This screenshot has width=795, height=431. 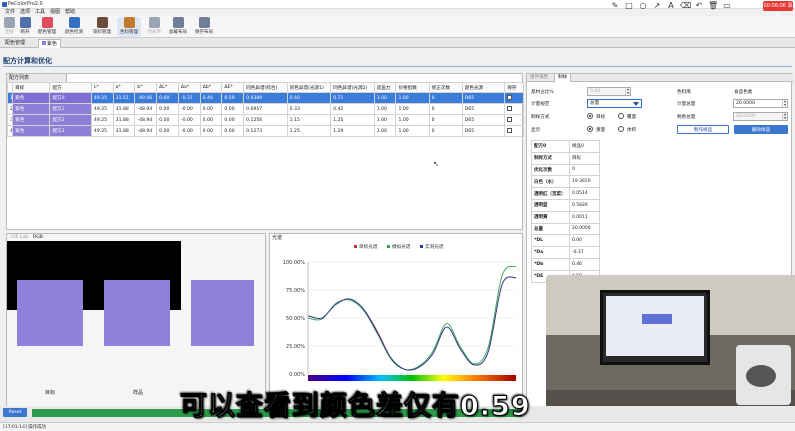 I want to click on sample-color-swatch-white, so click(x=222, y=313).